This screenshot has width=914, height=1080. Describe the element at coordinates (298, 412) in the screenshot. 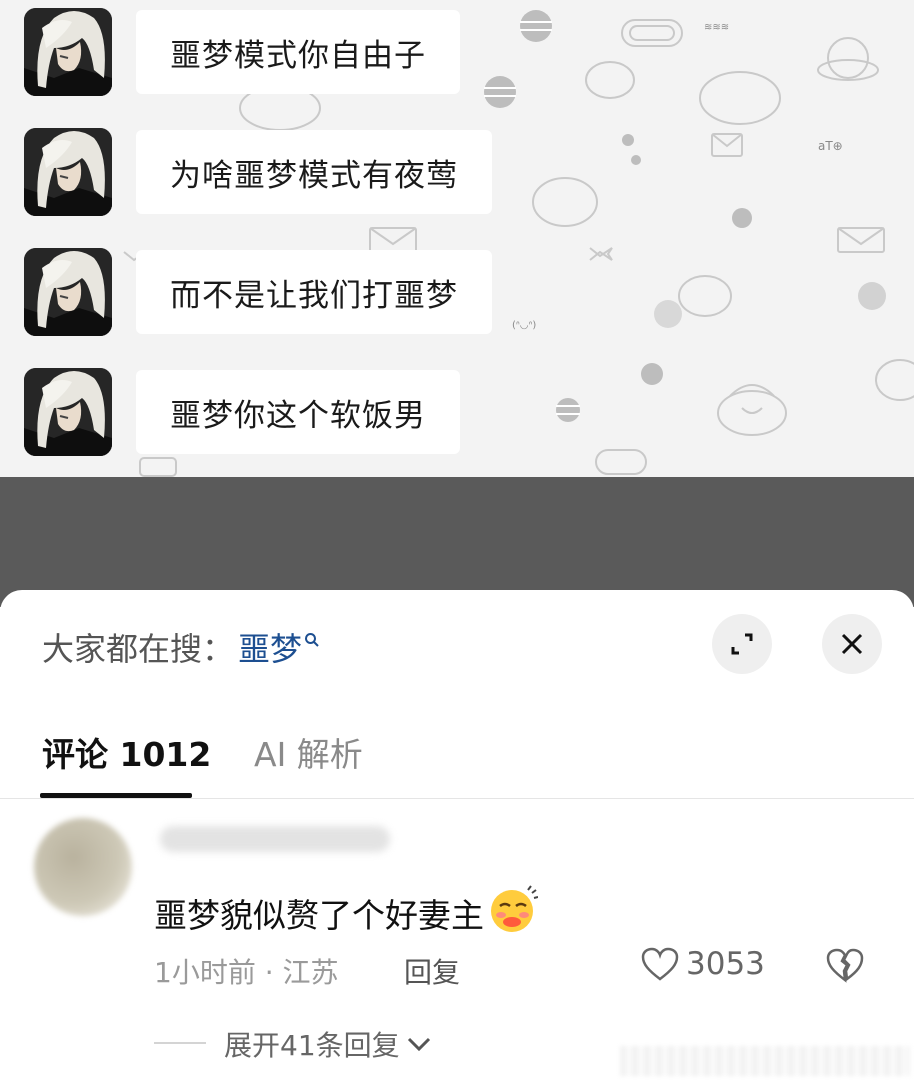

I see `chat-bubble: 噩梦你这个软饭男` at that location.